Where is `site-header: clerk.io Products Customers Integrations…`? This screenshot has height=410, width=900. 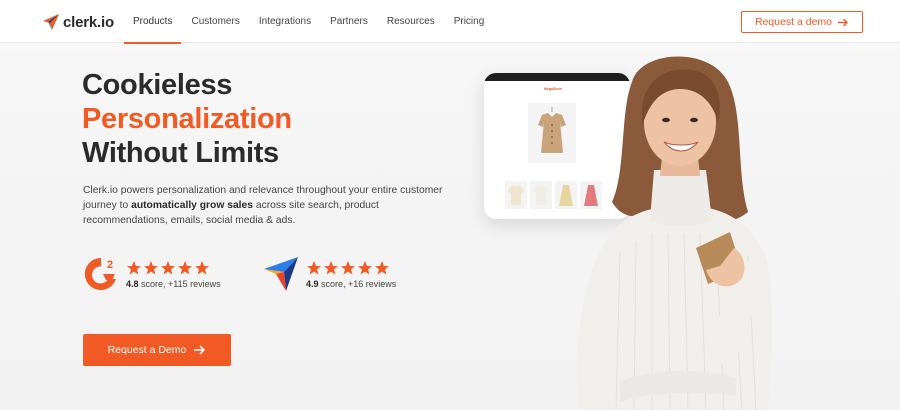 site-header: clerk.io Products Customers Integrations… is located at coordinates (450, 22).